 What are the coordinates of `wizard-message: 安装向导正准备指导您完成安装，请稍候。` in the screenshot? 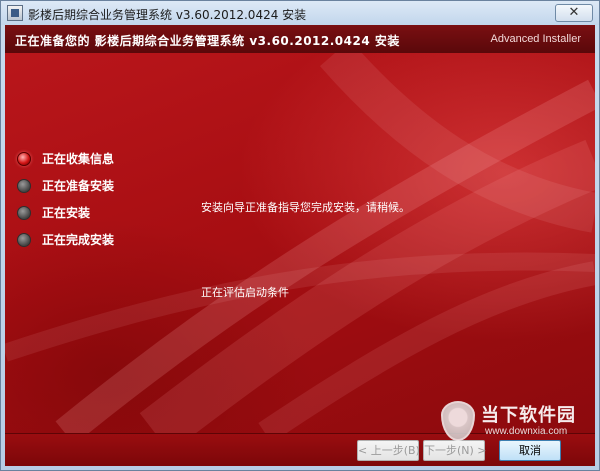 It's located at (305, 207).